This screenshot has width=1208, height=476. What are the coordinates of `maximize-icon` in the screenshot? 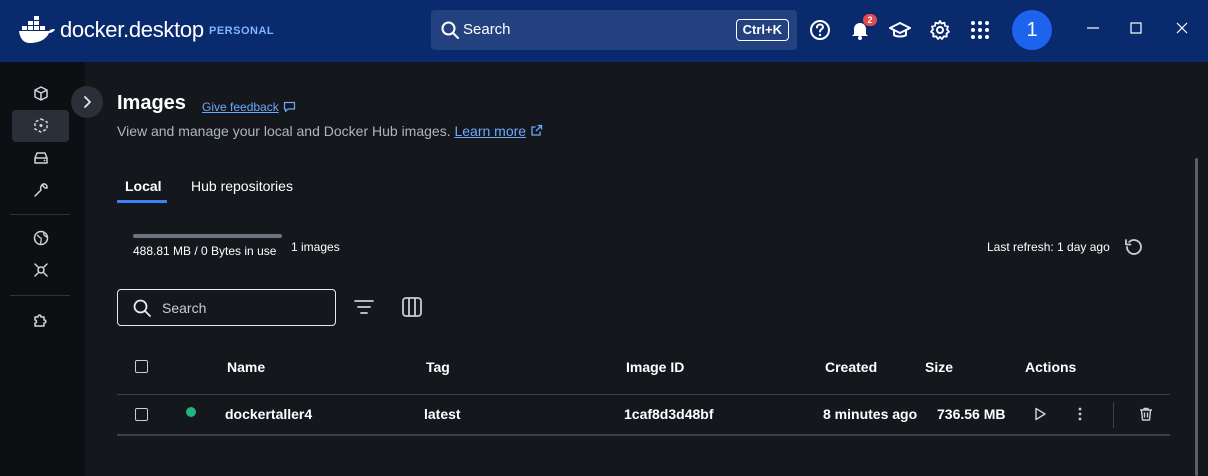 It's located at (1136, 28).